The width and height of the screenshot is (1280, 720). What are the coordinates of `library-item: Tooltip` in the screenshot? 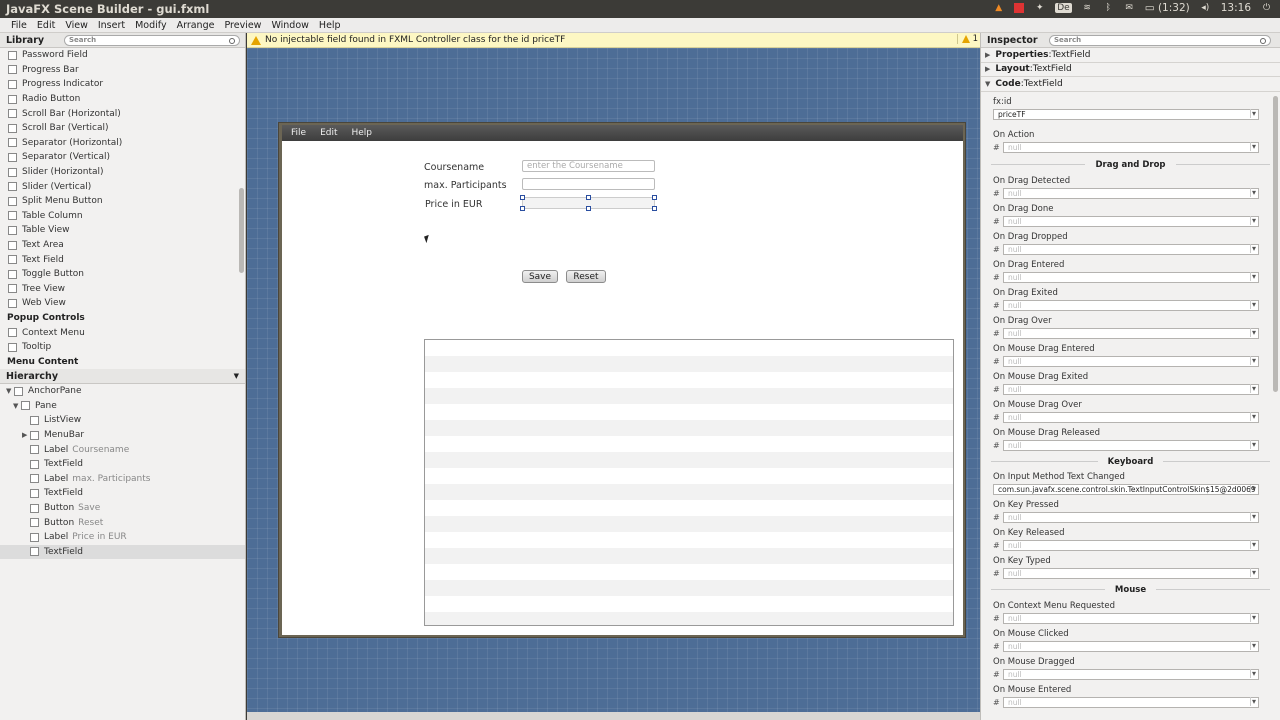 It's located at (122, 347).